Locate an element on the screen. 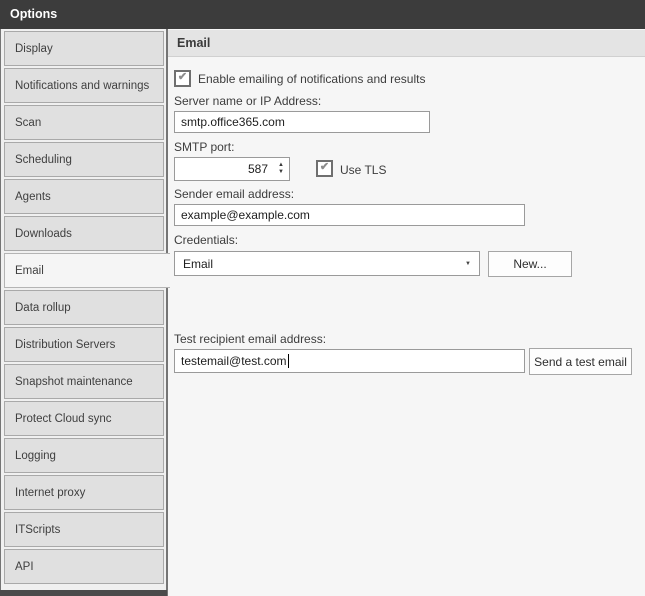 Image resolution: width=645 pixels, height=596 pixels. sidebar-item-label: API is located at coordinates (24, 566).